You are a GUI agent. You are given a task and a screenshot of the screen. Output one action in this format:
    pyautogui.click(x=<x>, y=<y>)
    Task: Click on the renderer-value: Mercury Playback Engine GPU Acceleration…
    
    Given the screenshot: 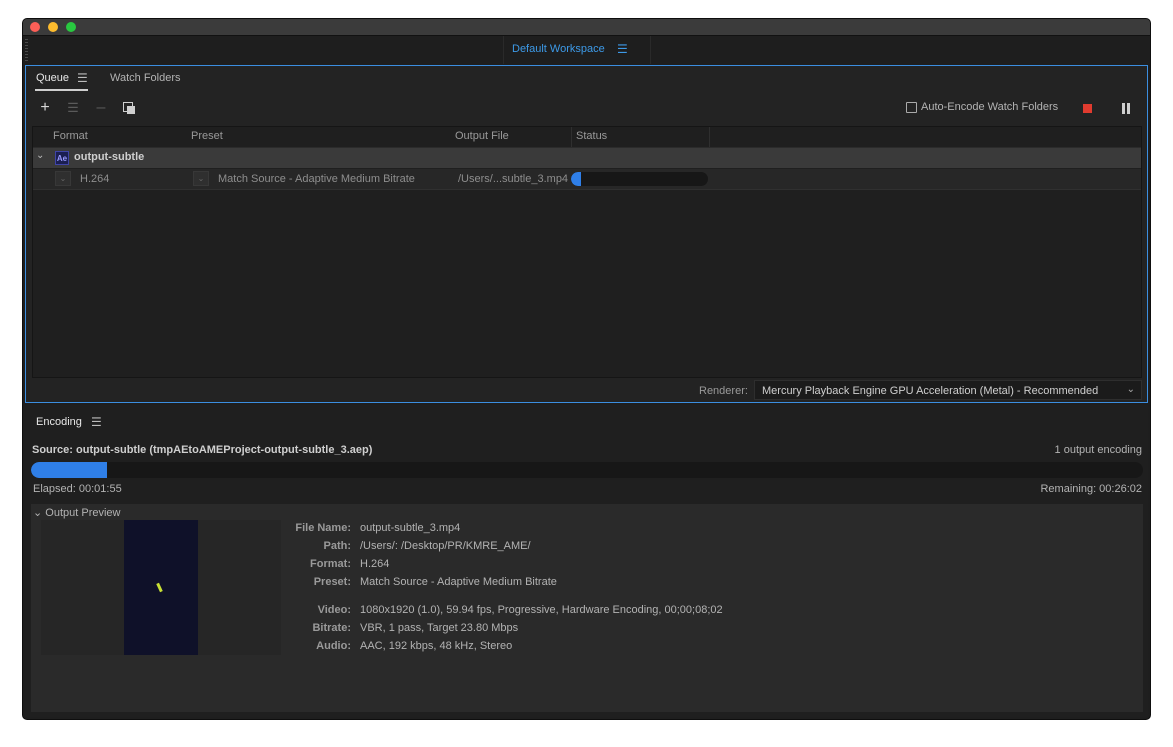 What is the action you would take?
    pyautogui.click(x=930, y=391)
    